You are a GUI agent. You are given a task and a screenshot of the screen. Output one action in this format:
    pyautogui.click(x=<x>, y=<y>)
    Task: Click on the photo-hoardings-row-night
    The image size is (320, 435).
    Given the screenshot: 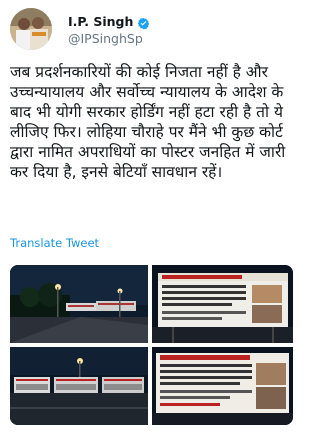 What is the action you would take?
    pyautogui.click(x=79, y=386)
    